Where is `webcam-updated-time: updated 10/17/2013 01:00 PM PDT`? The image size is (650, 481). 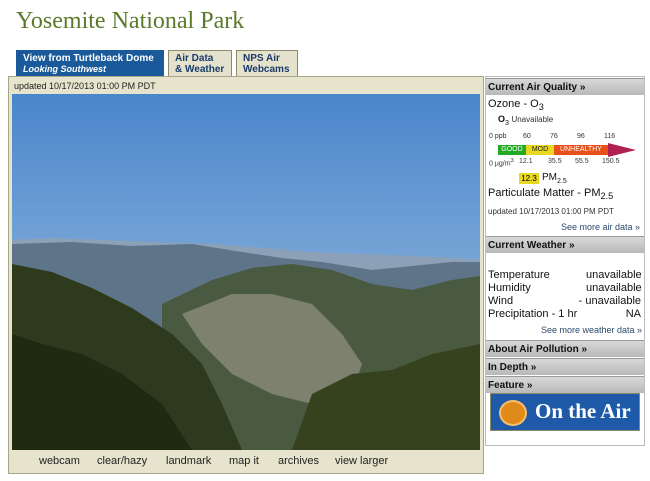
webcam-updated-time: updated 10/17/2013 01:00 PM PDT is located at coordinates (85, 86).